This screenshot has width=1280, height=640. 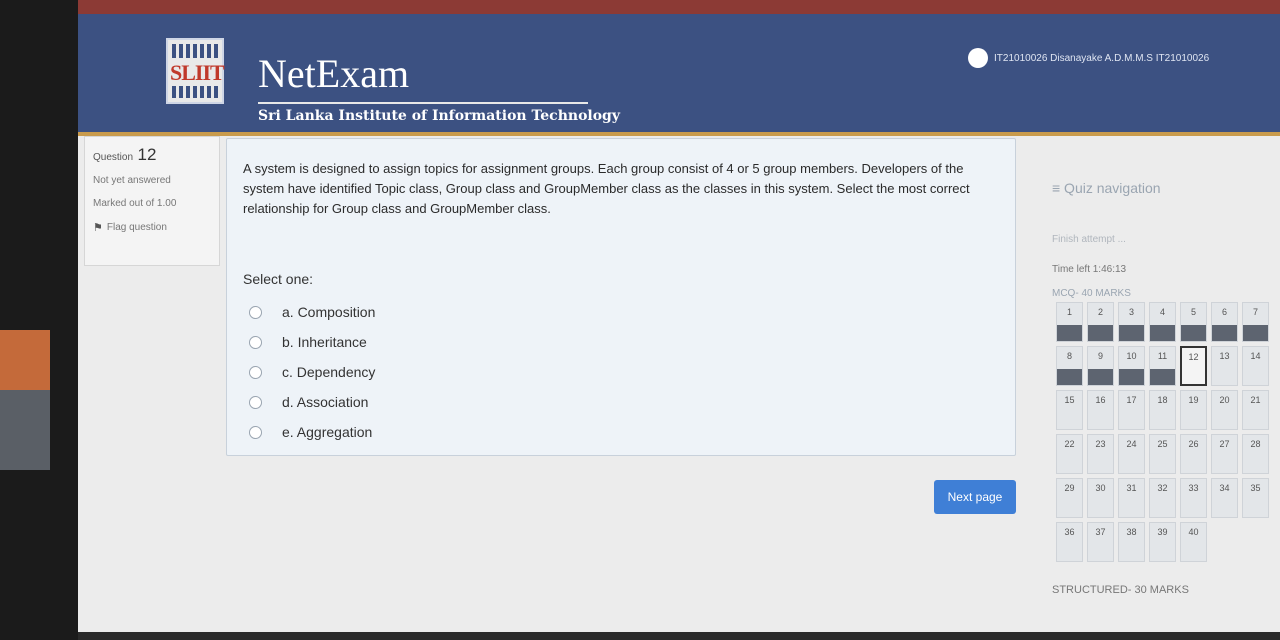 What do you see at coordinates (1069, 498) in the screenshot?
I see `nav-question-button: 29` at bounding box center [1069, 498].